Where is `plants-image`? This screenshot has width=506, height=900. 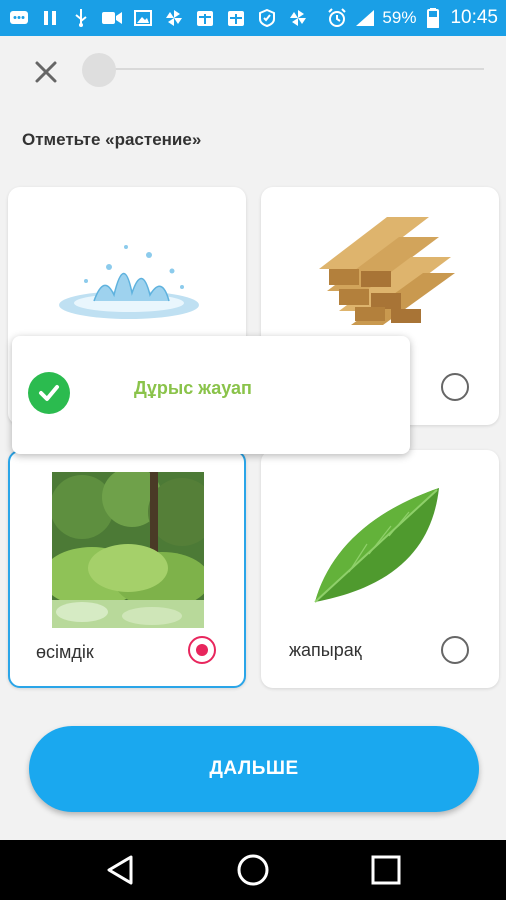 plants-image is located at coordinates (128, 550).